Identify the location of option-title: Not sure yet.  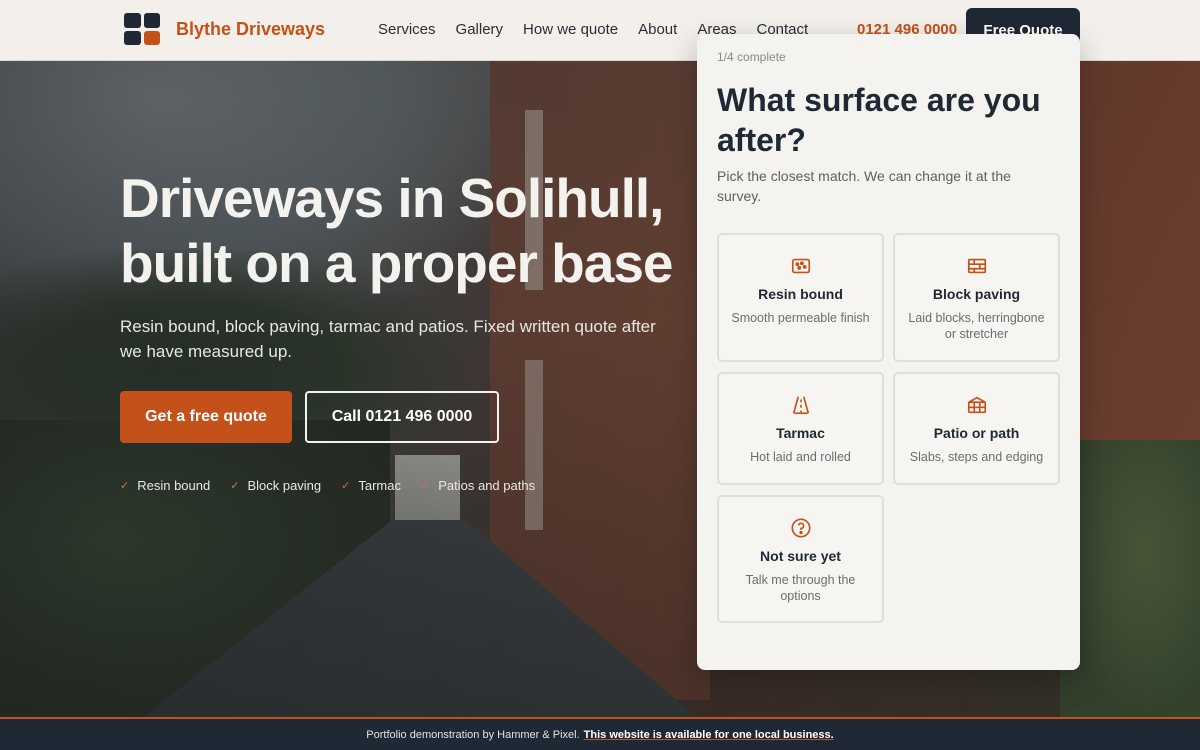
(800, 556).